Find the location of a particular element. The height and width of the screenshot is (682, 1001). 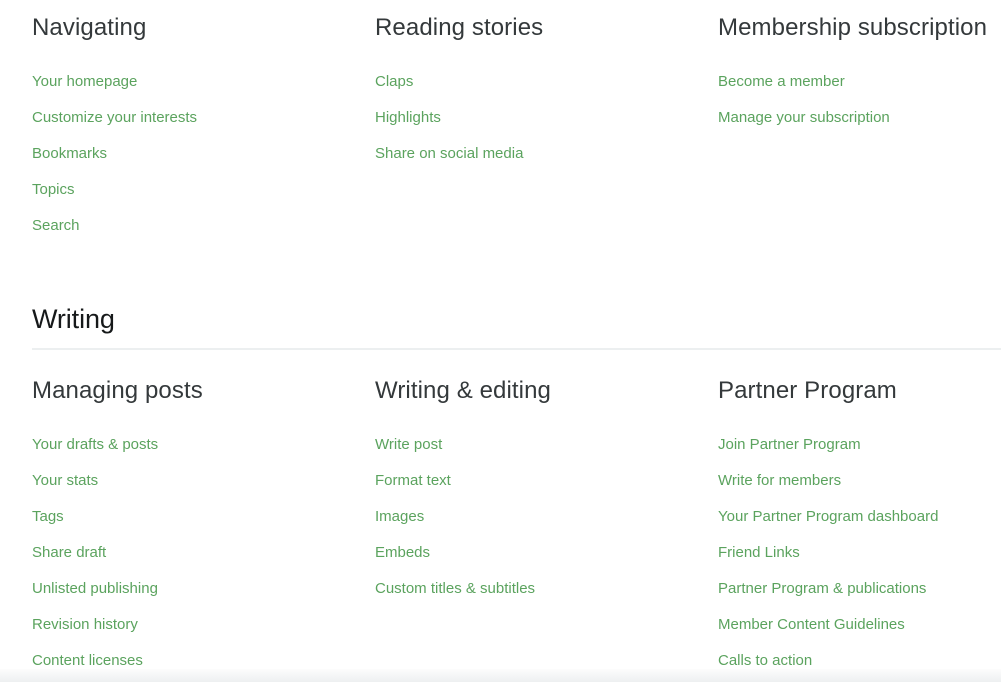

link-become-a-member: Become a member is located at coordinates (847, 82).